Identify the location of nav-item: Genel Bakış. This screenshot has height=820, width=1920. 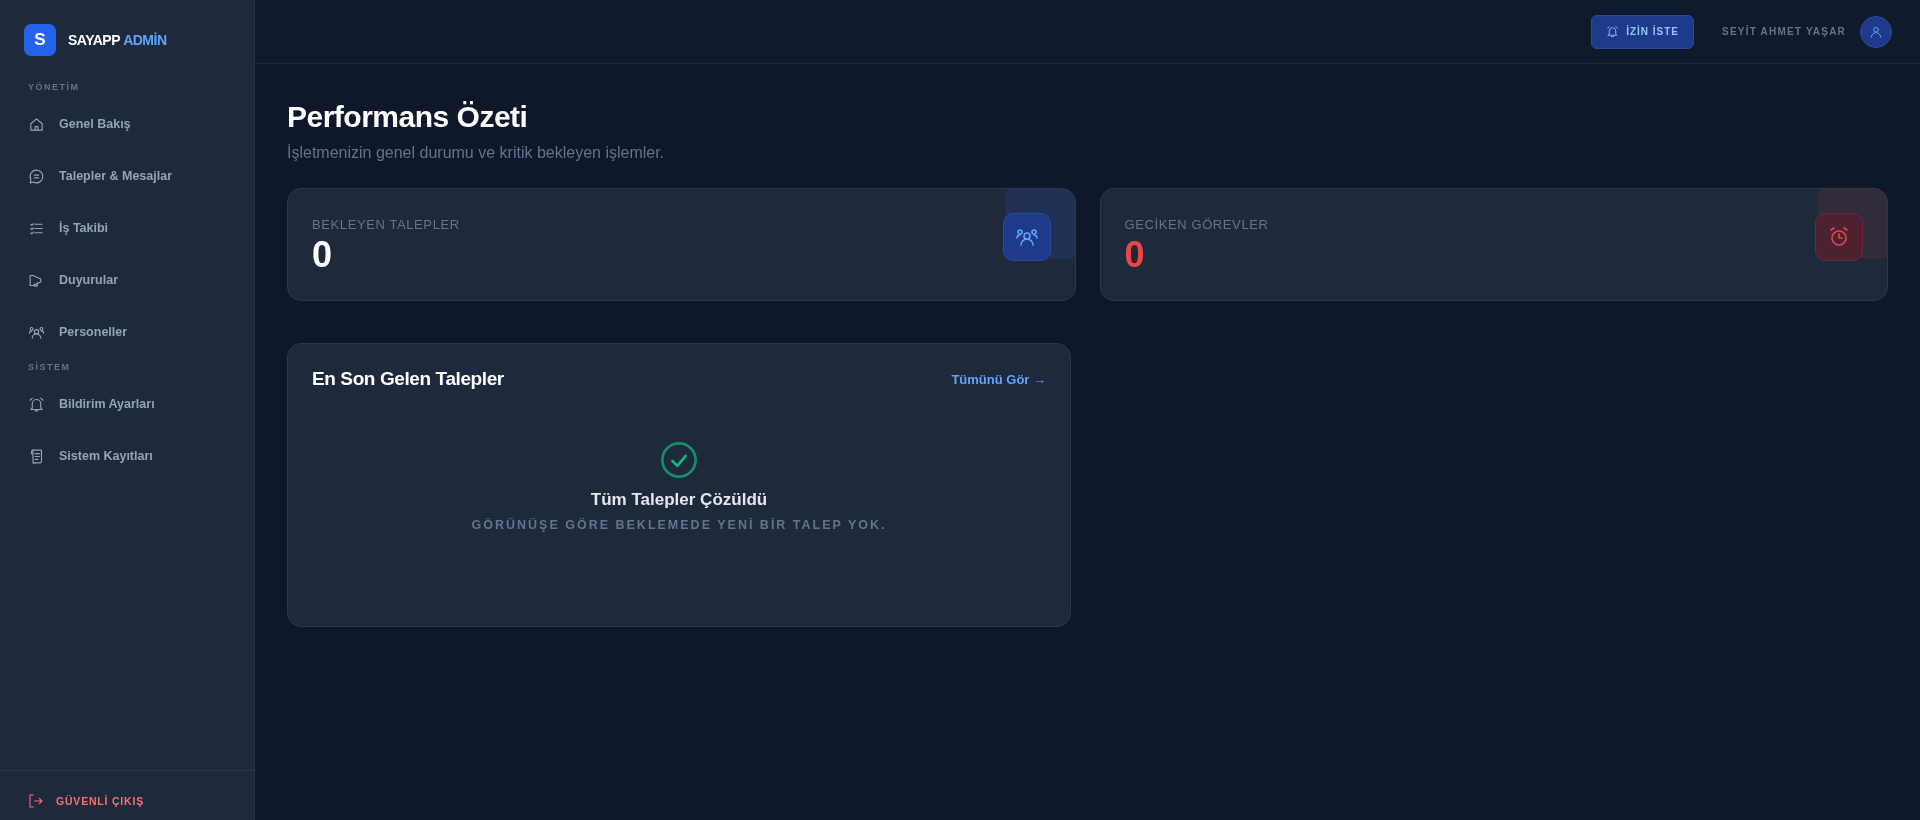
(127, 124).